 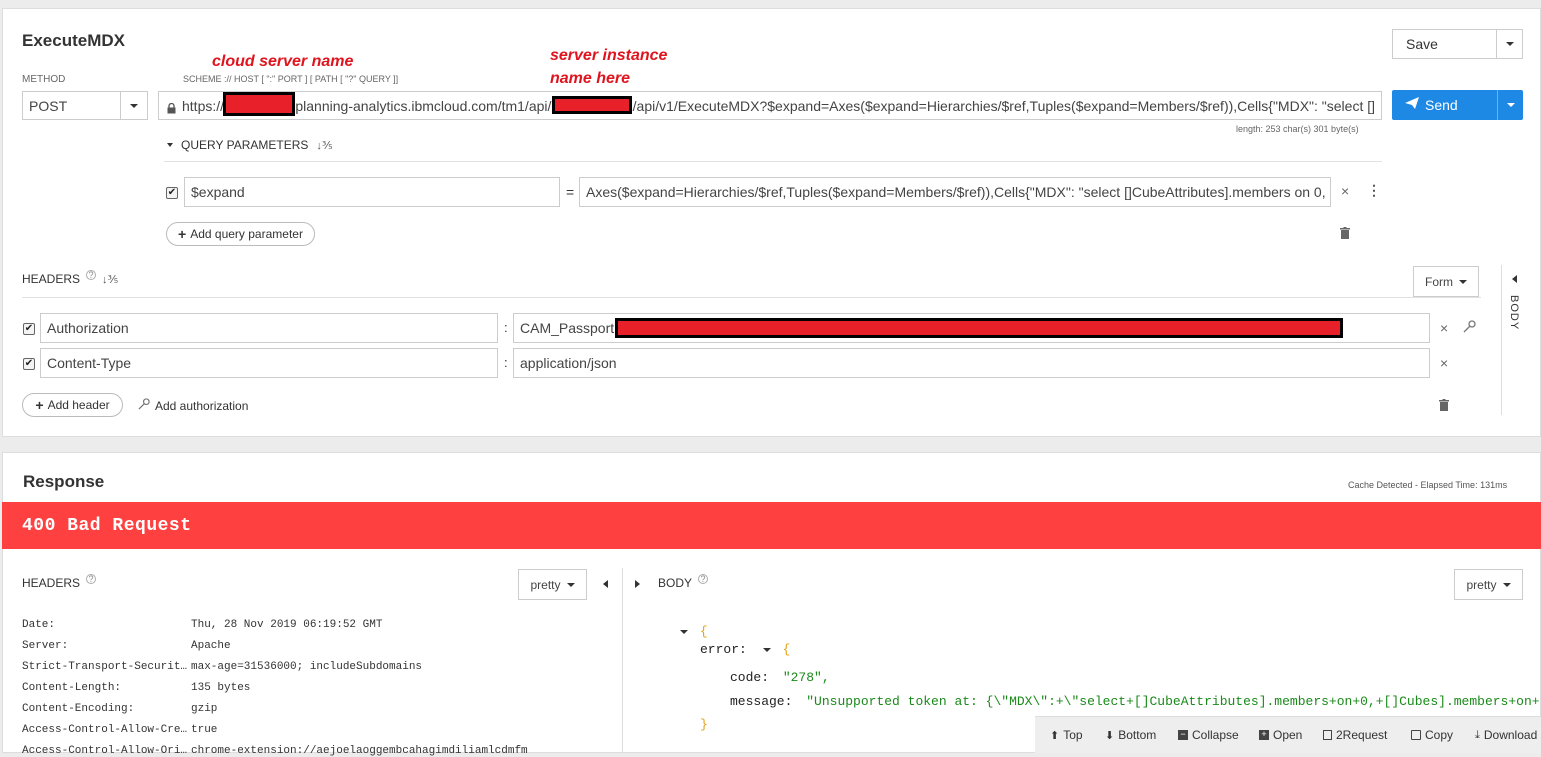 I want to click on headers-label: HEADERS, so click(x=51, y=279).